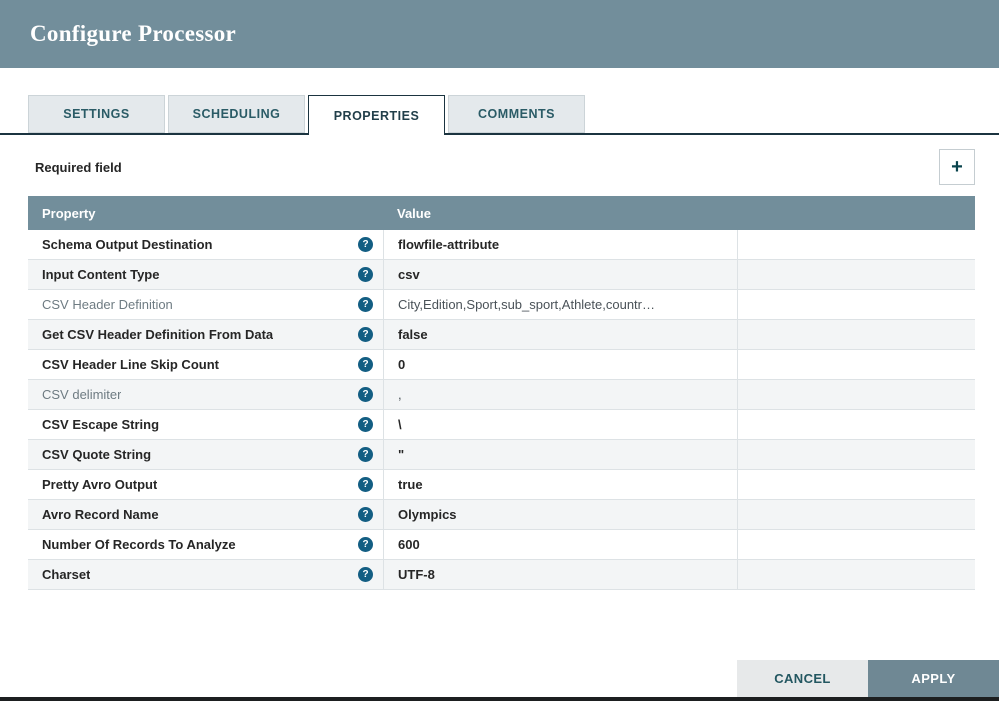  Describe the element at coordinates (933, 678) in the screenshot. I see `apply-button: APPLY` at that location.